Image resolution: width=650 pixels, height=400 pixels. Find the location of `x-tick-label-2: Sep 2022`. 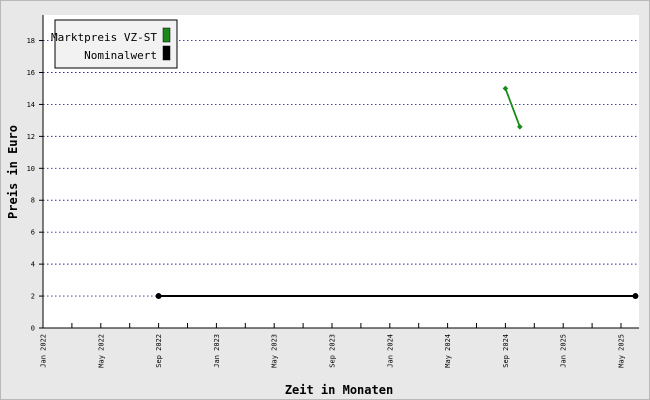

x-tick-label-2: Sep 2022 is located at coordinates (159, 351).